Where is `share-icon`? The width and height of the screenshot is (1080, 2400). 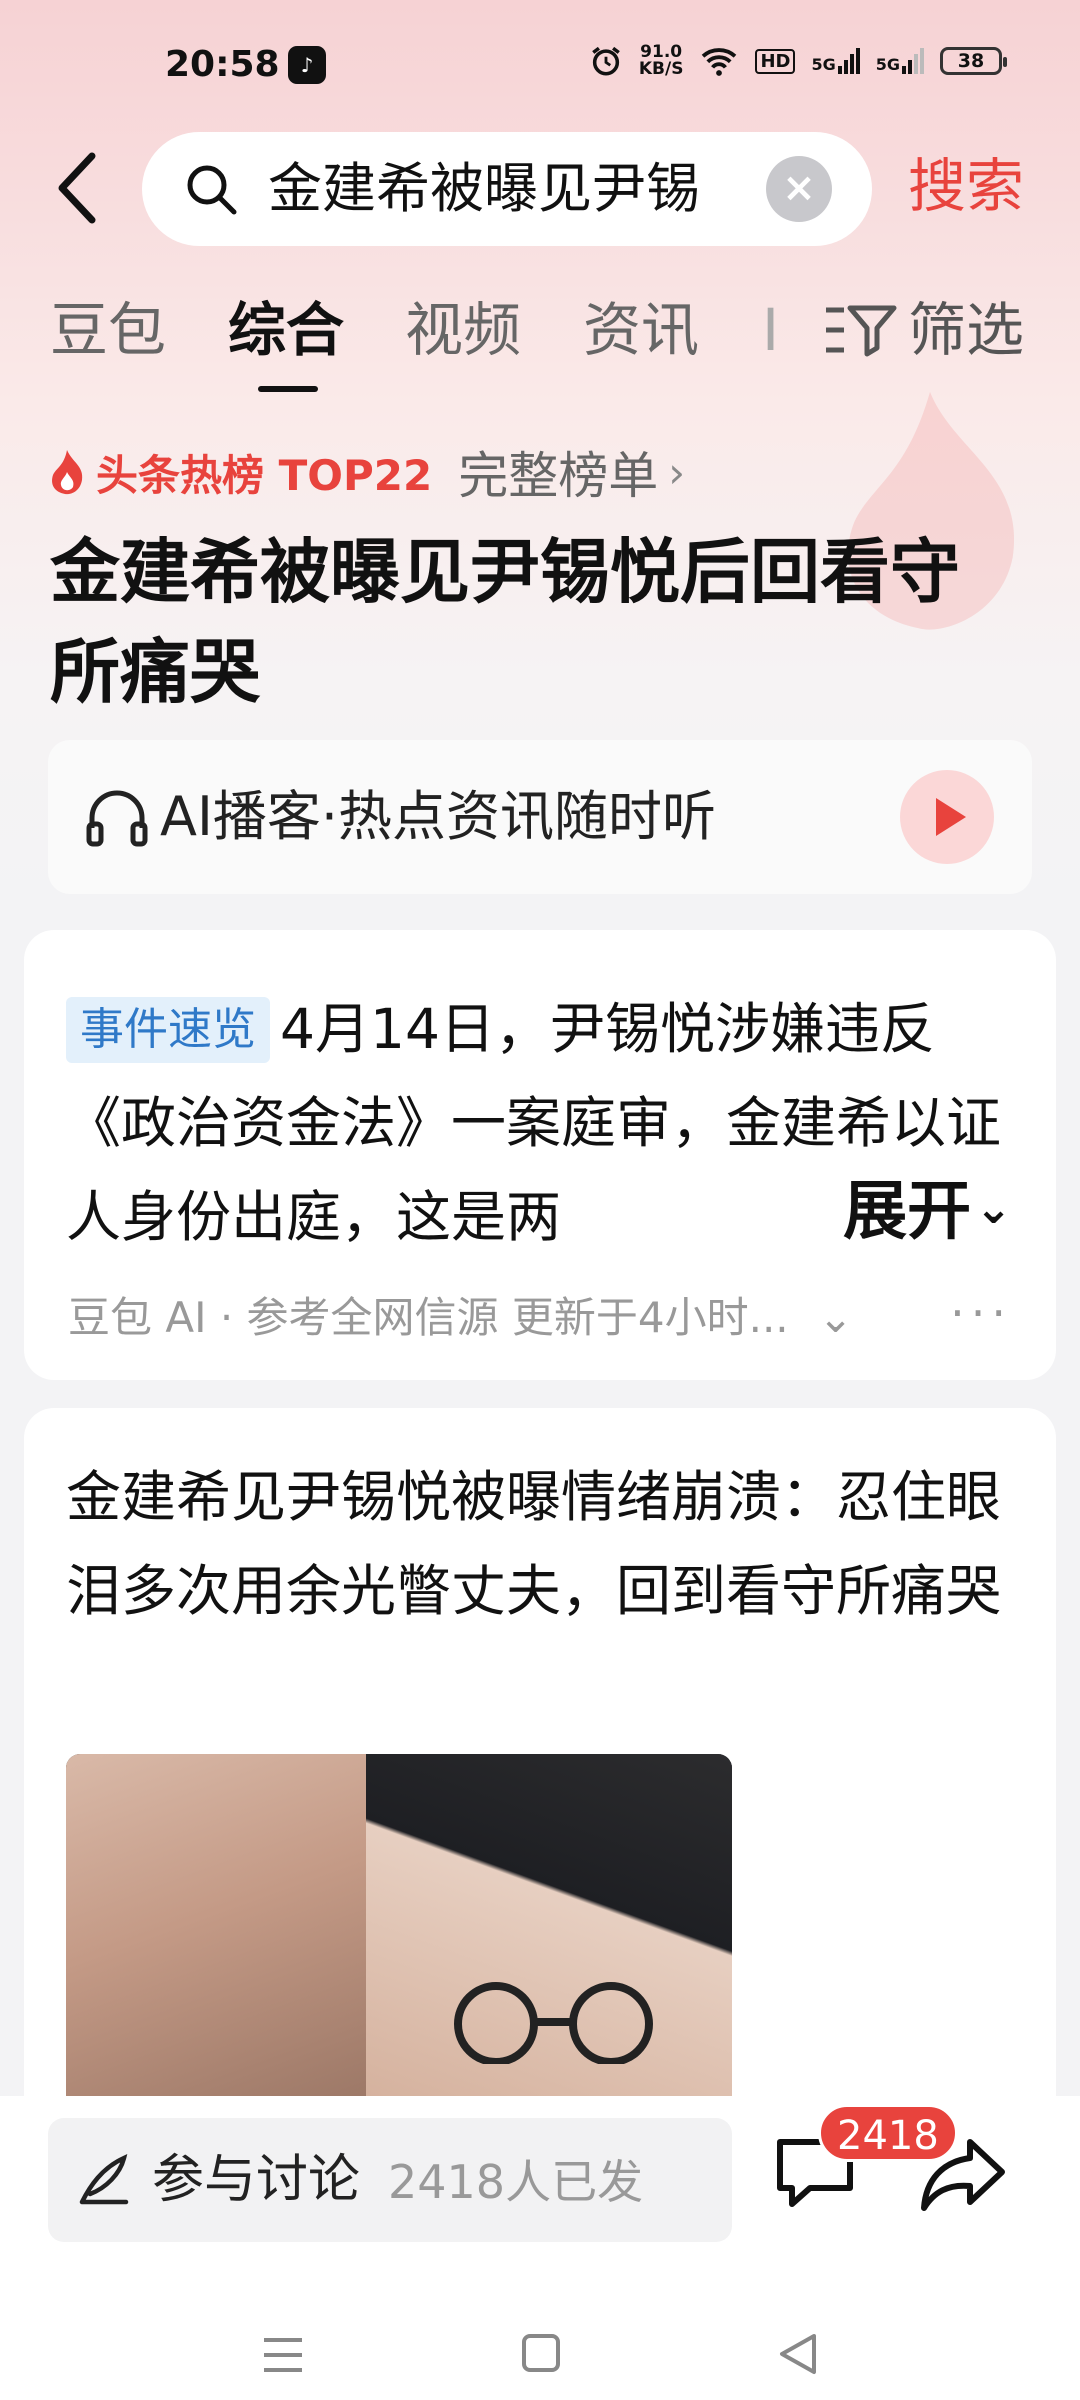
share-icon is located at coordinates (963, 2175).